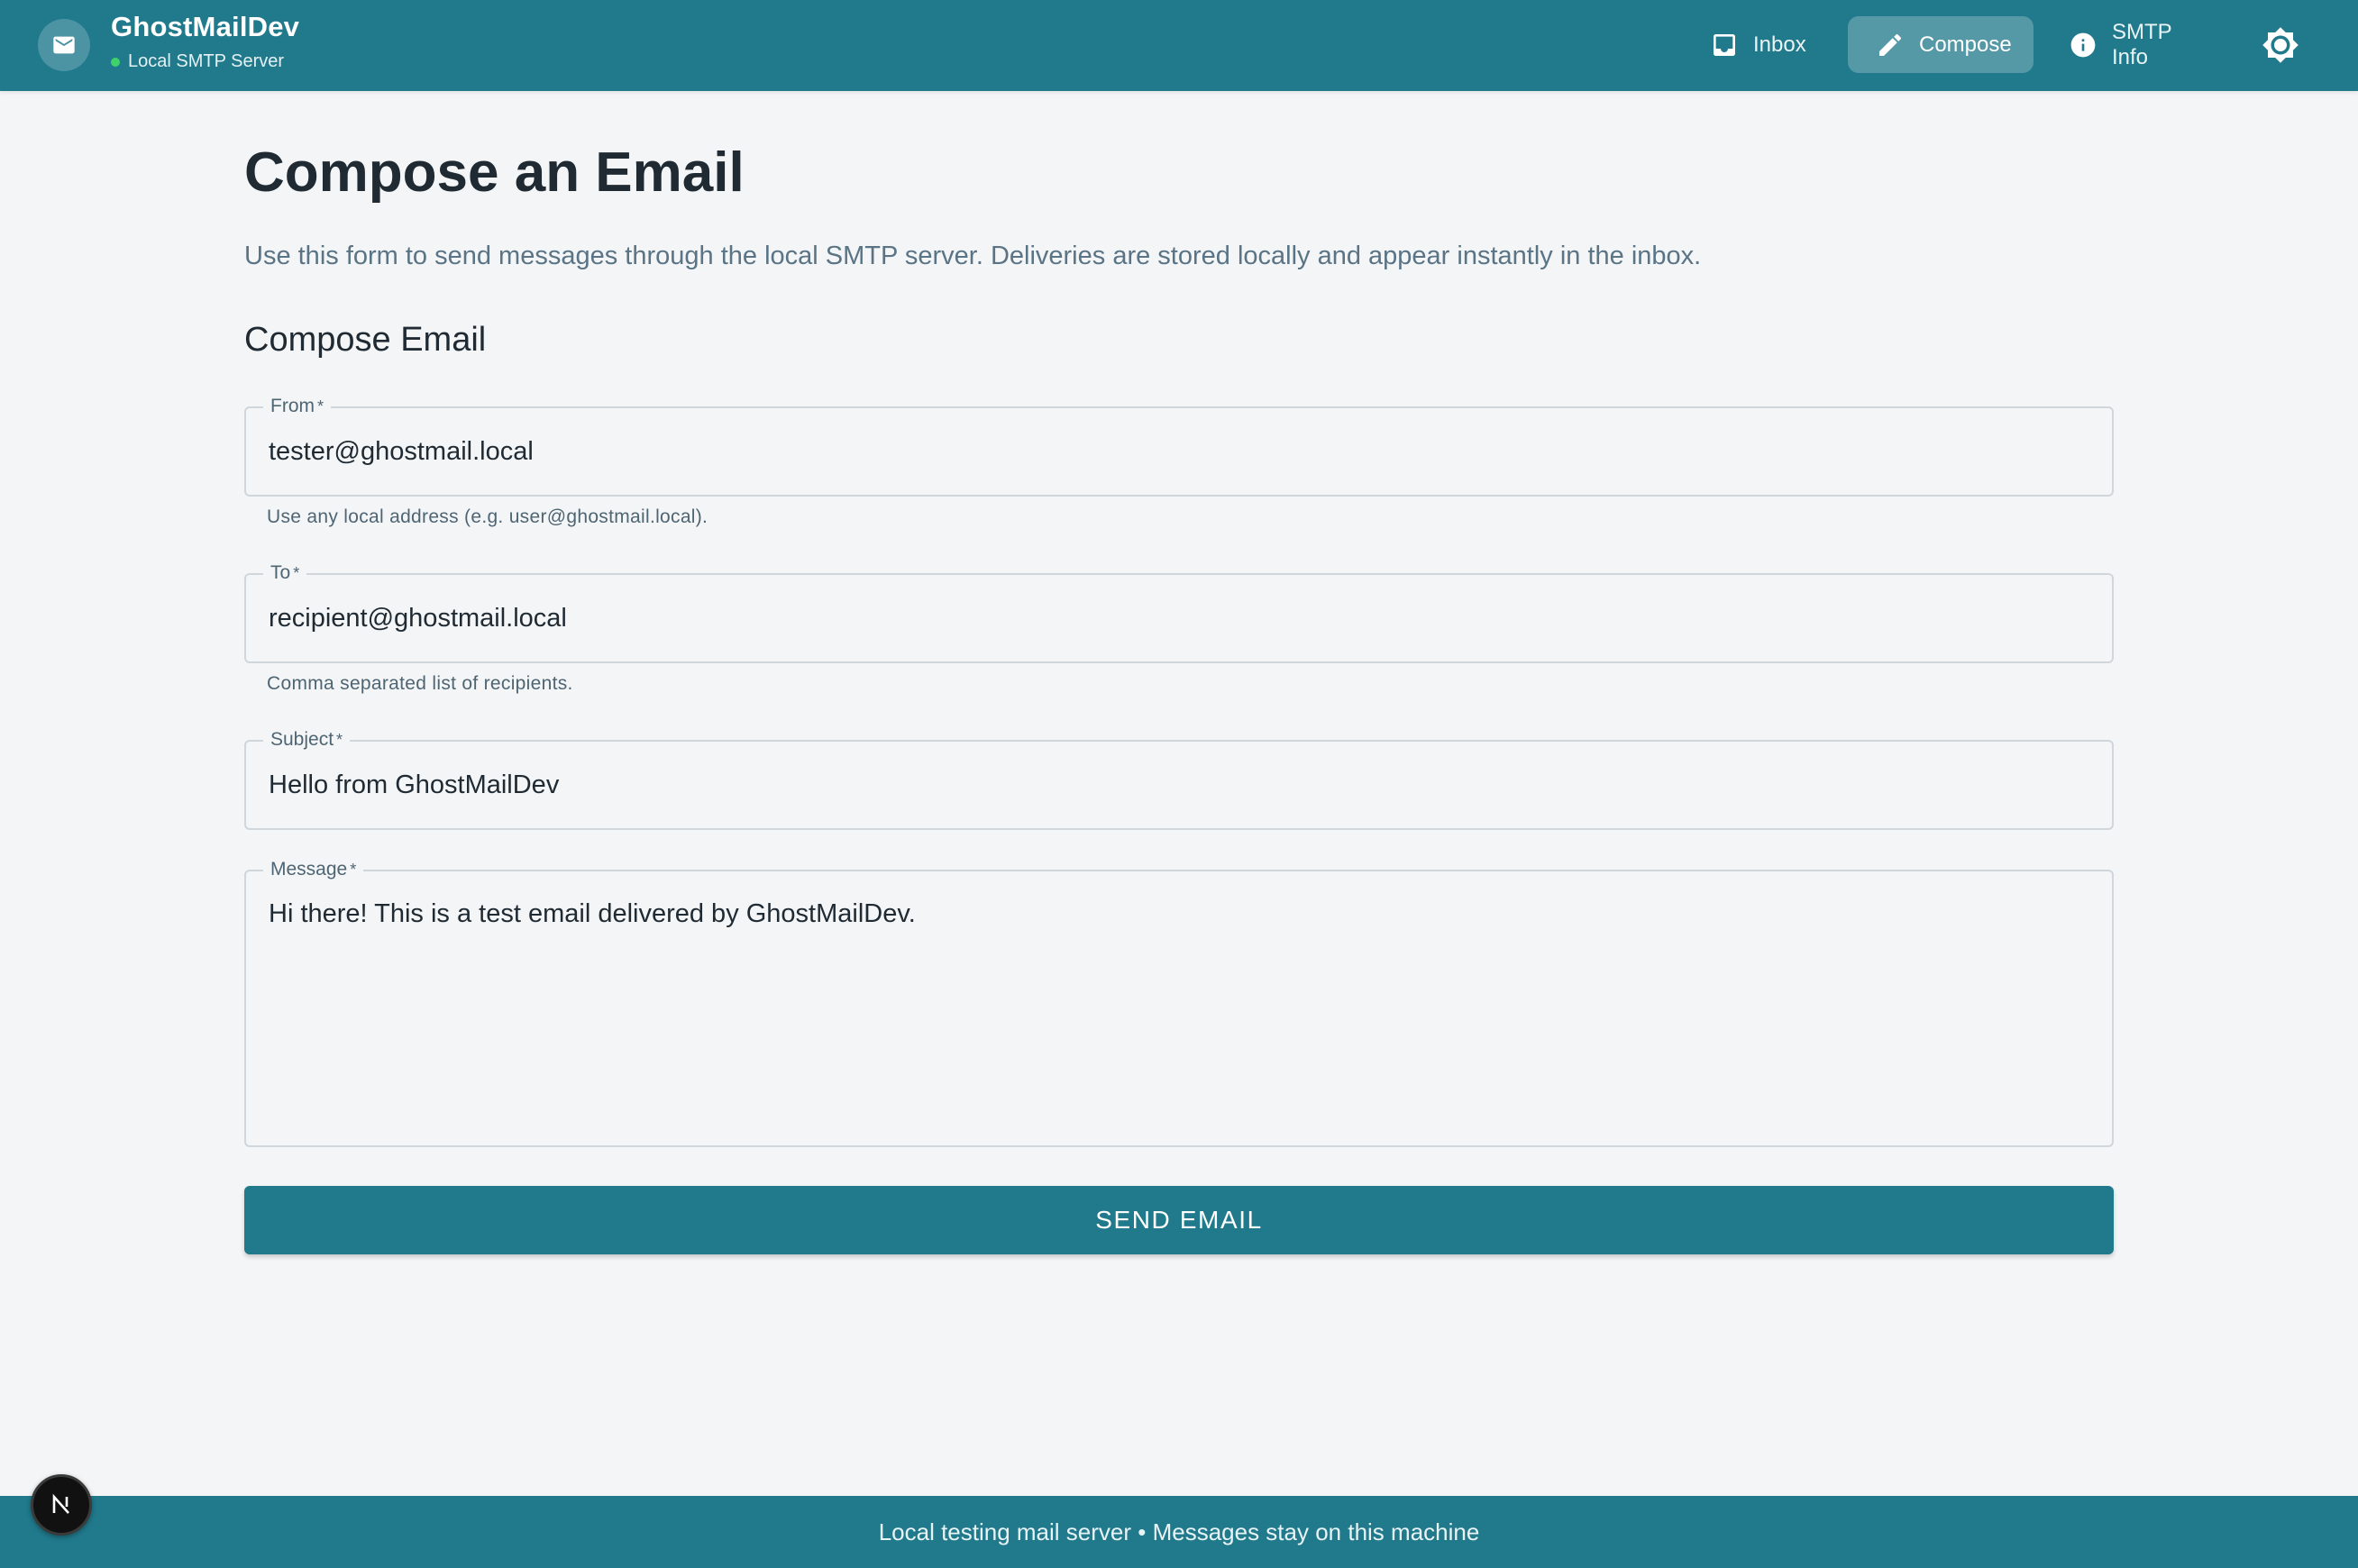 The height and width of the screenshot is (1568, 2358). I want to click on server-status-text: Local SMTP Server, so click(206, 61).